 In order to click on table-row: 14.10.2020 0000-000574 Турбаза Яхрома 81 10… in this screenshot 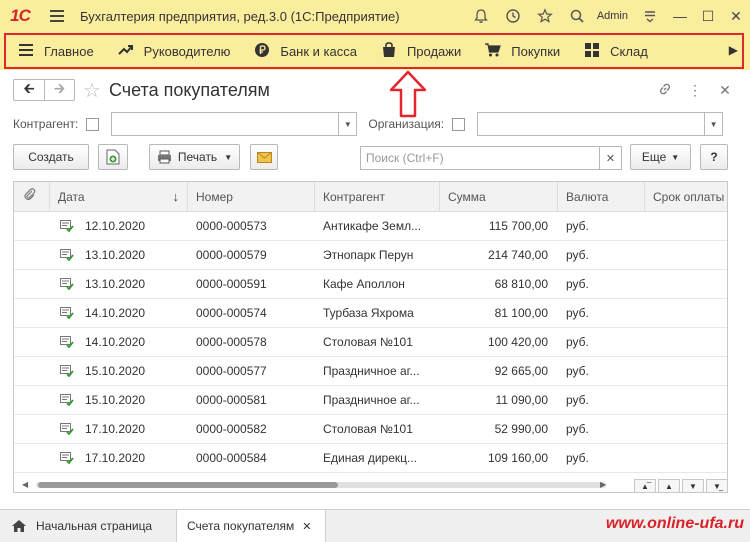, I will do `click(370, 313)`.